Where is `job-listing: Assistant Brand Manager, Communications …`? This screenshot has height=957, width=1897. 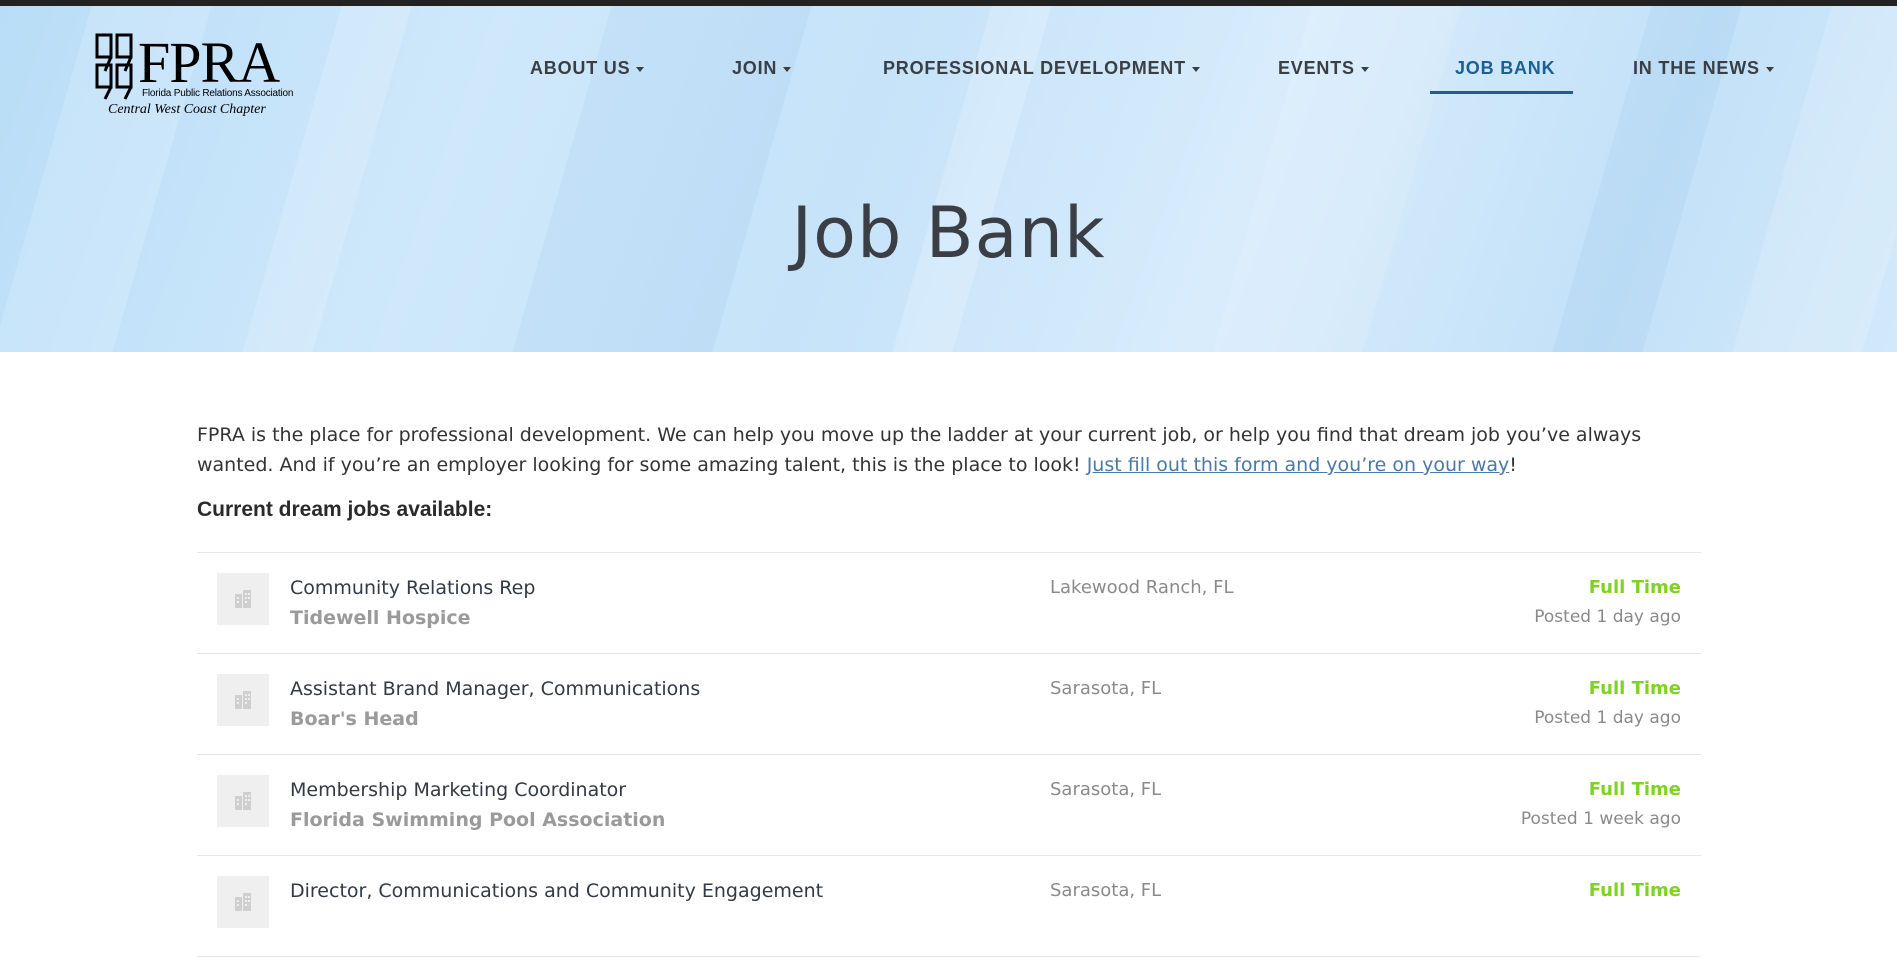
job-listing: Assistant Brand Manager, Communications … is located at coordinates (949, 704).